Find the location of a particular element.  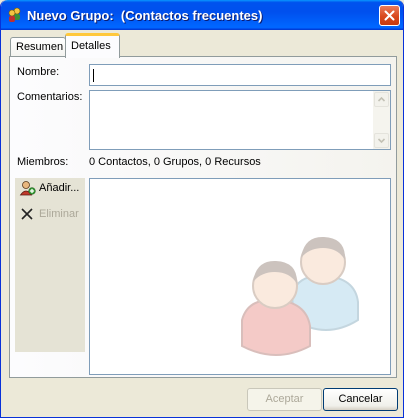

text-caret is located at coordinates (93, 75).